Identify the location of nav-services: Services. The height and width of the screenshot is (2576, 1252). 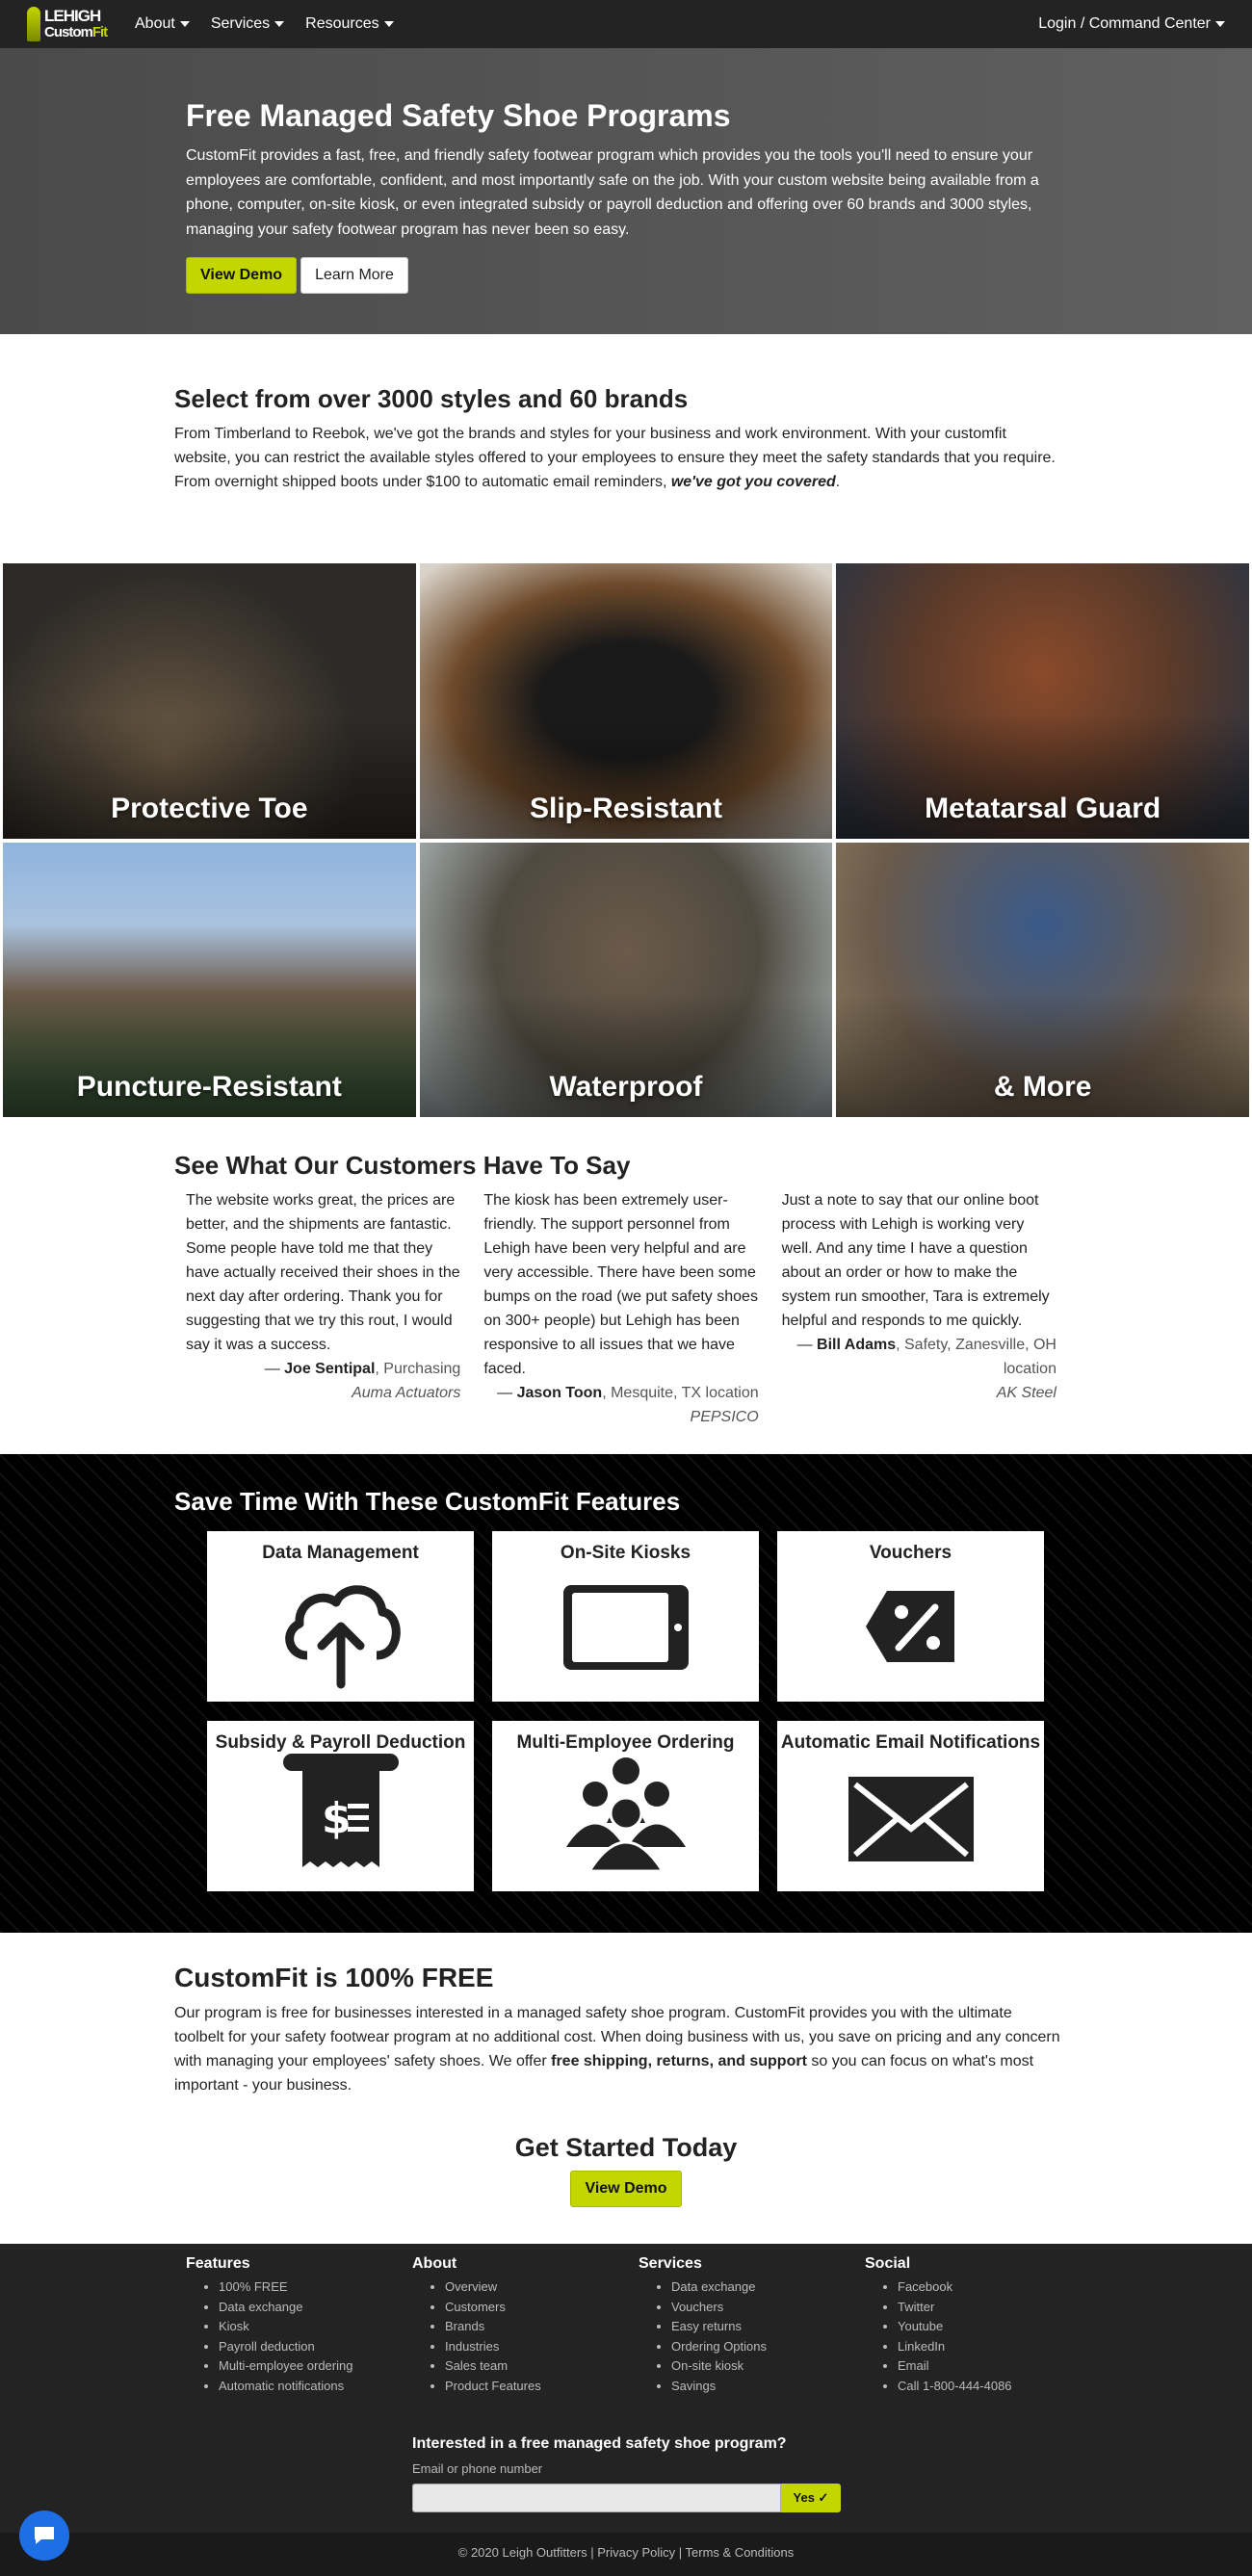
(248, 24).